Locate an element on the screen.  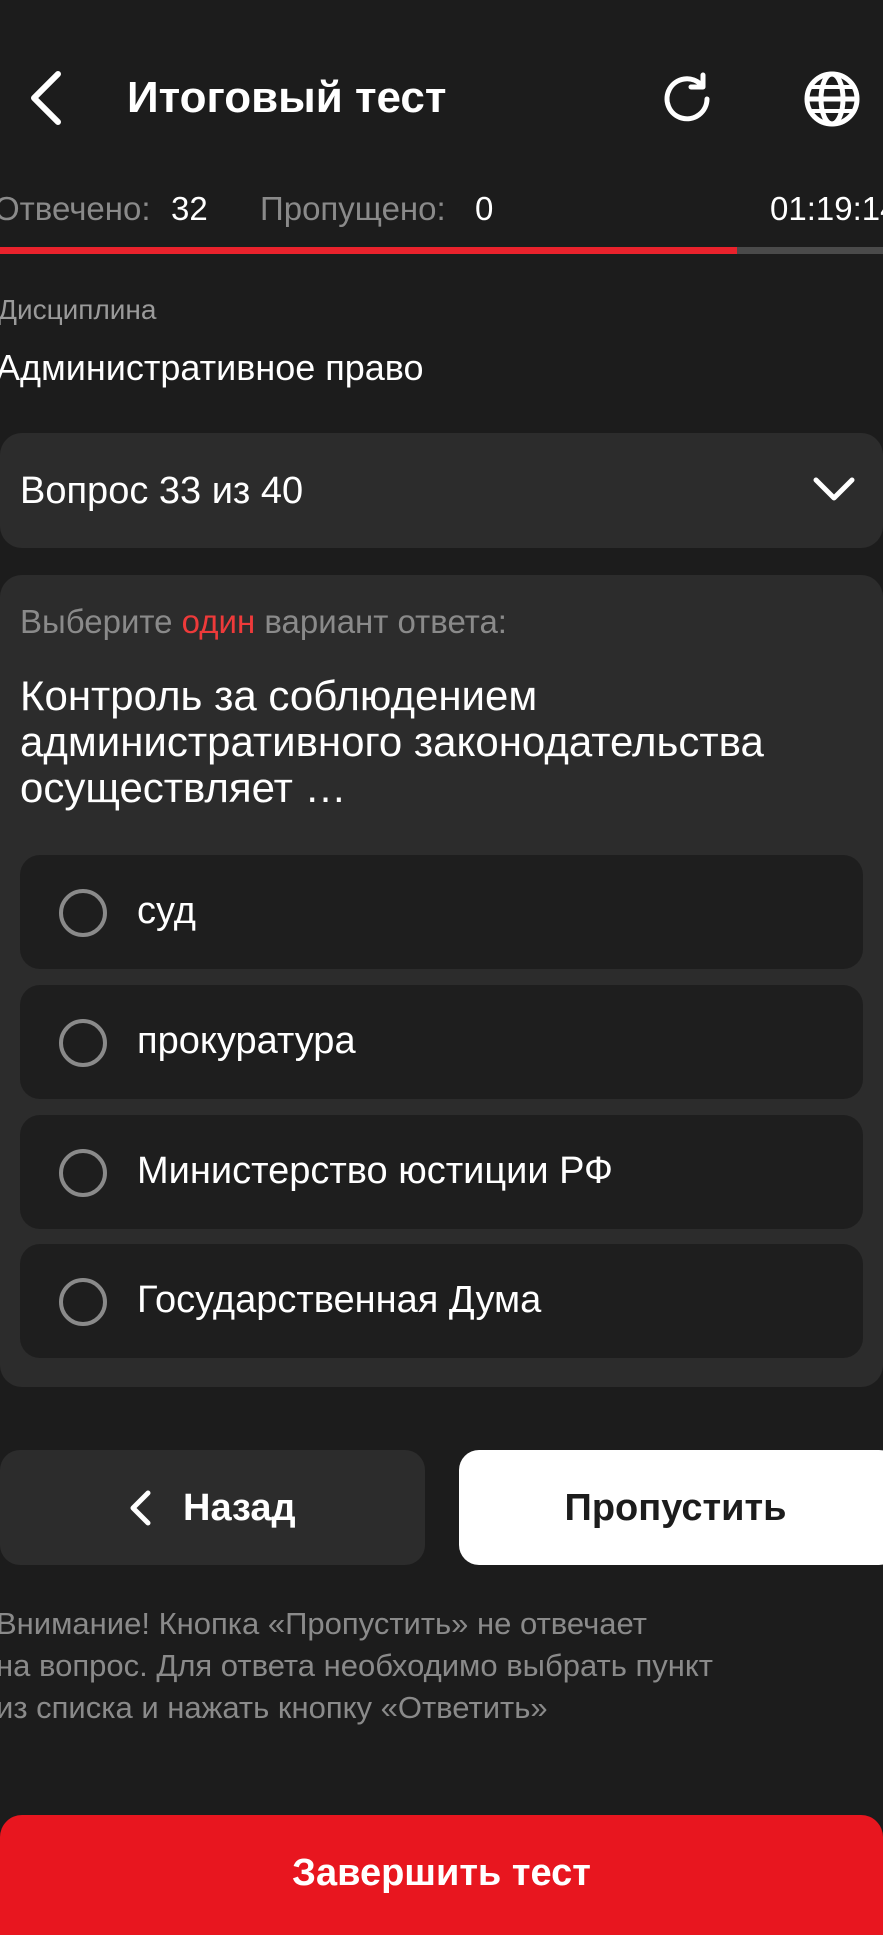
answer-option: Государственная Дума is located at coordinates (441, 1301).